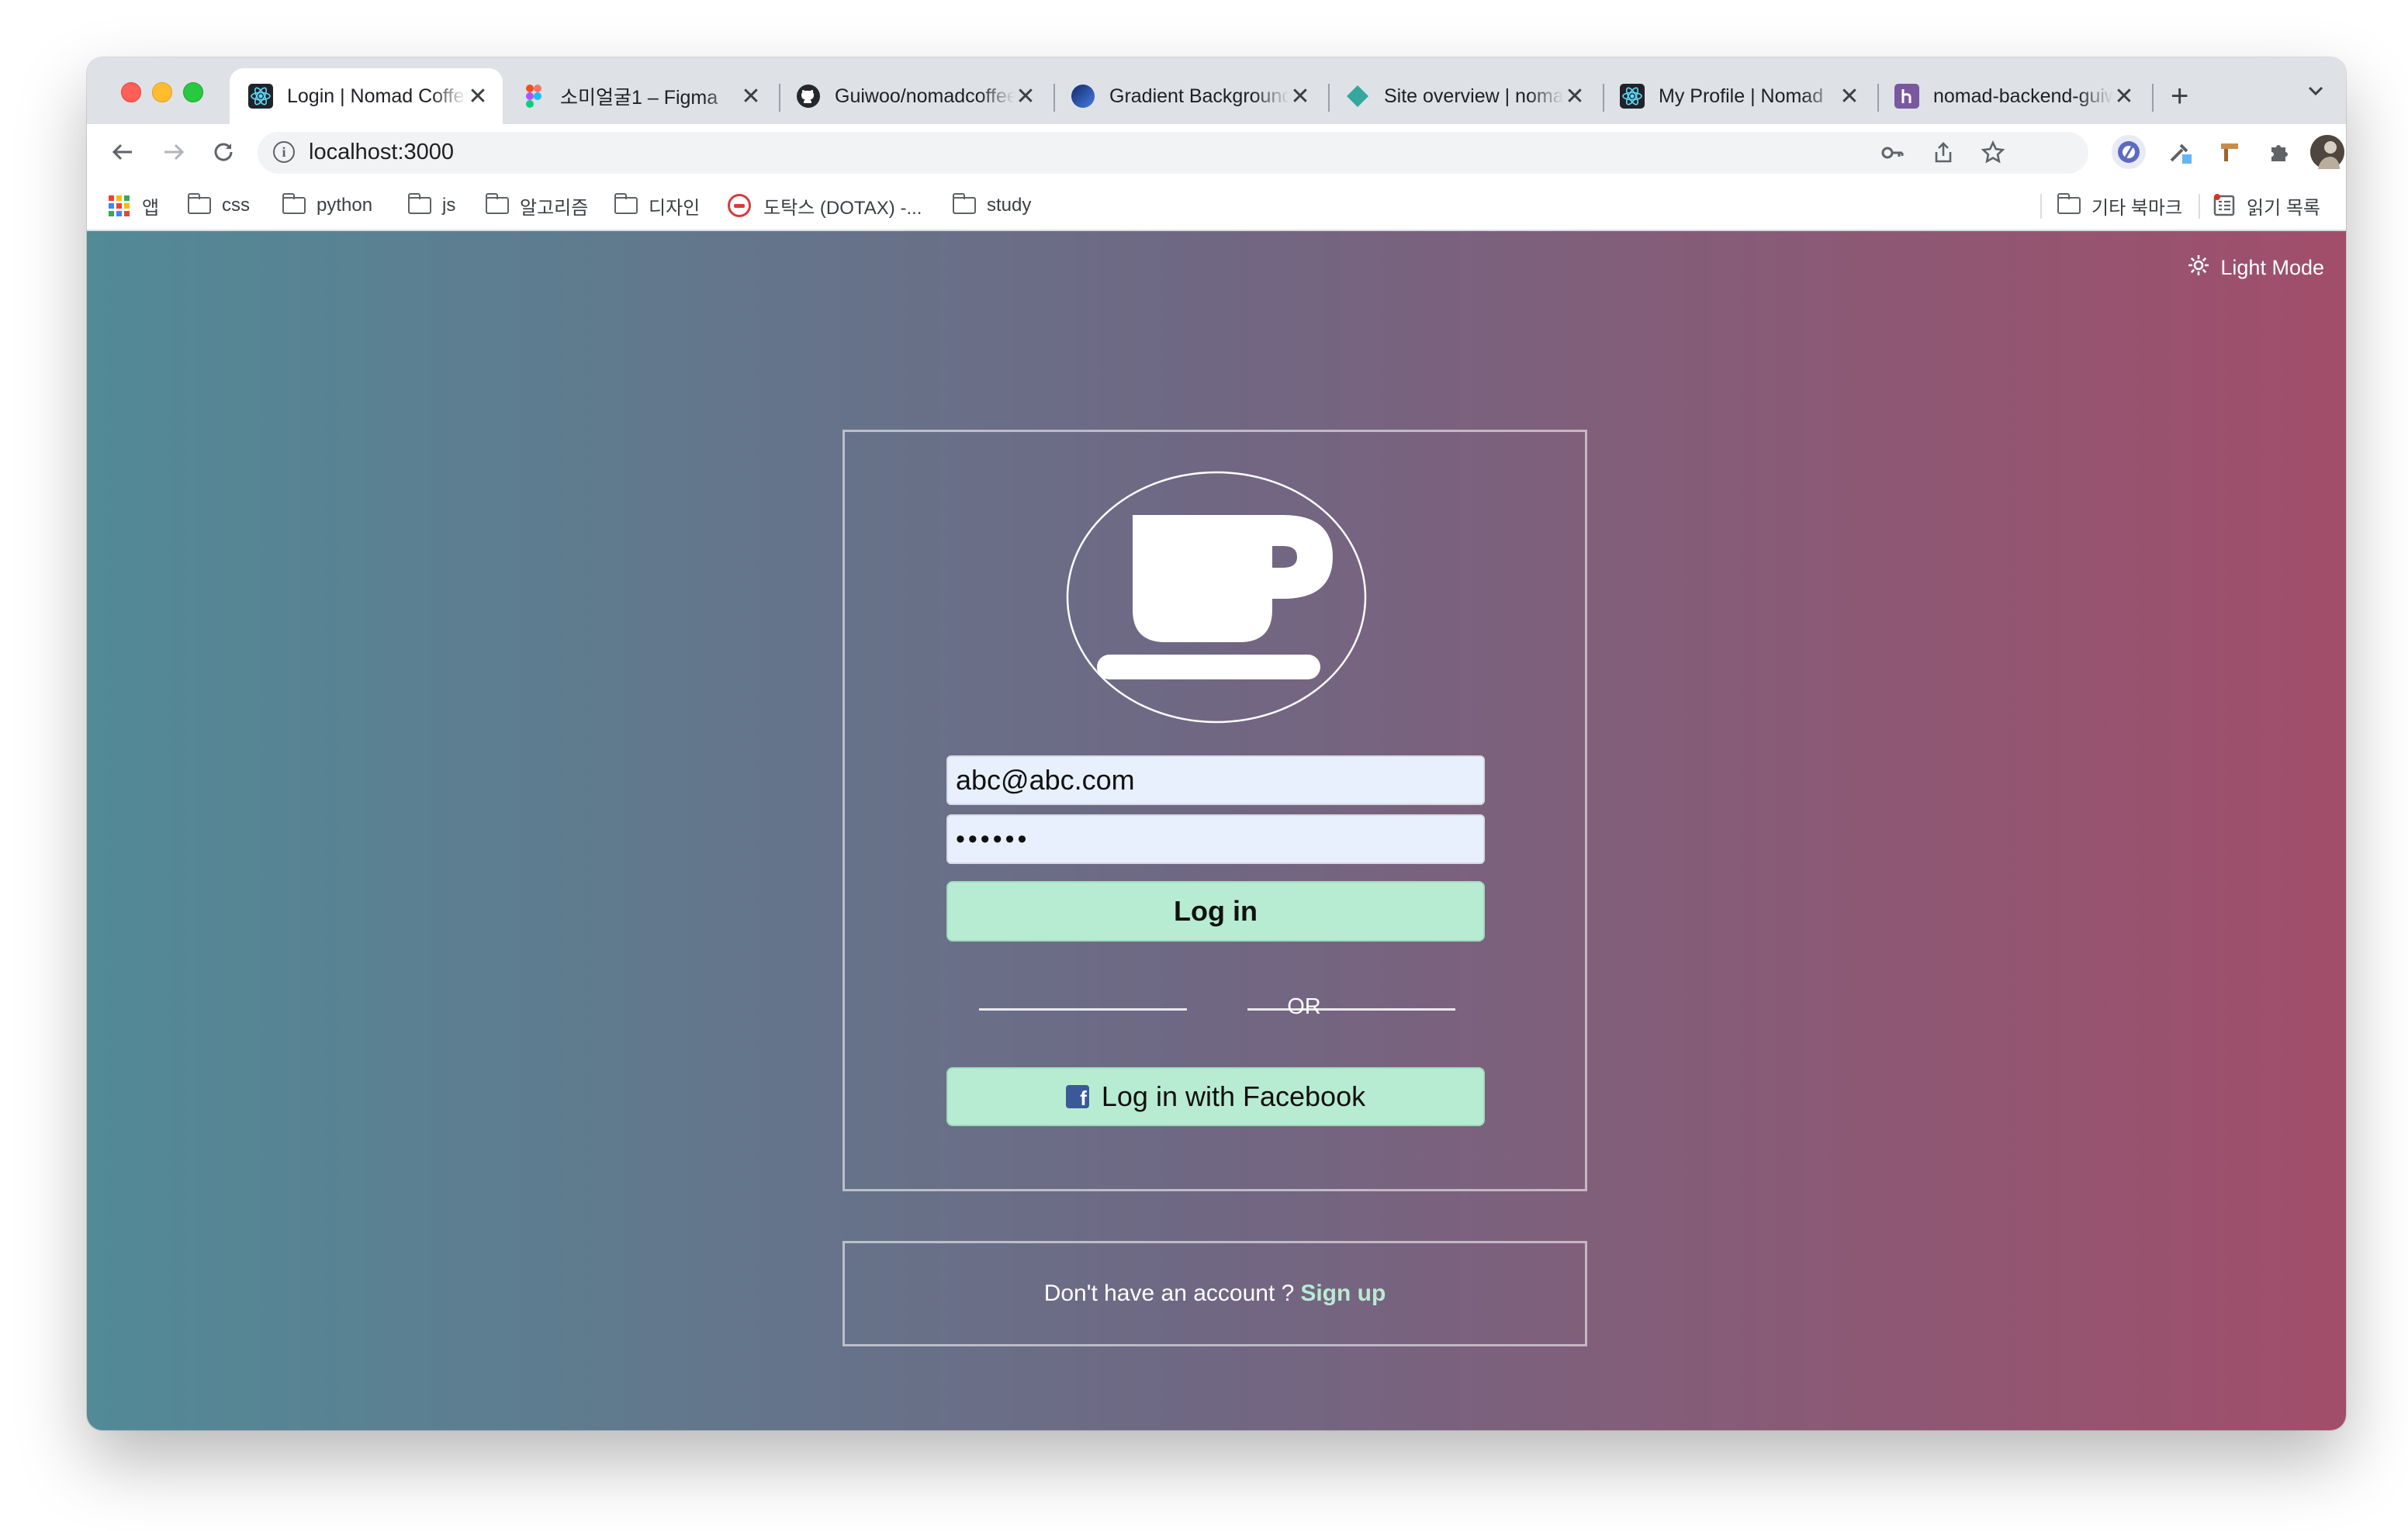 This screenshot has height=1531, width=2408. Describe the element at coordinates (533, 96) in the screenshot. I see `figma-icon` at that location.